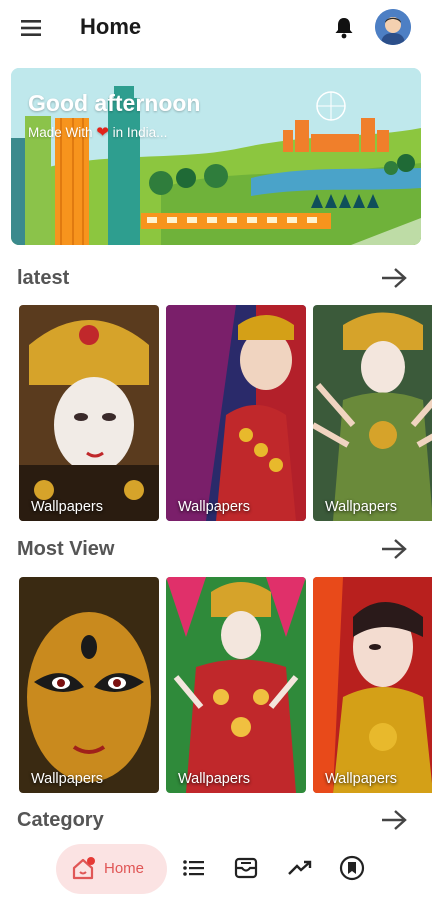 The width and height of the screenshot is (432, 900). I want to click on section-latest-header: latest, so click(216, 280).